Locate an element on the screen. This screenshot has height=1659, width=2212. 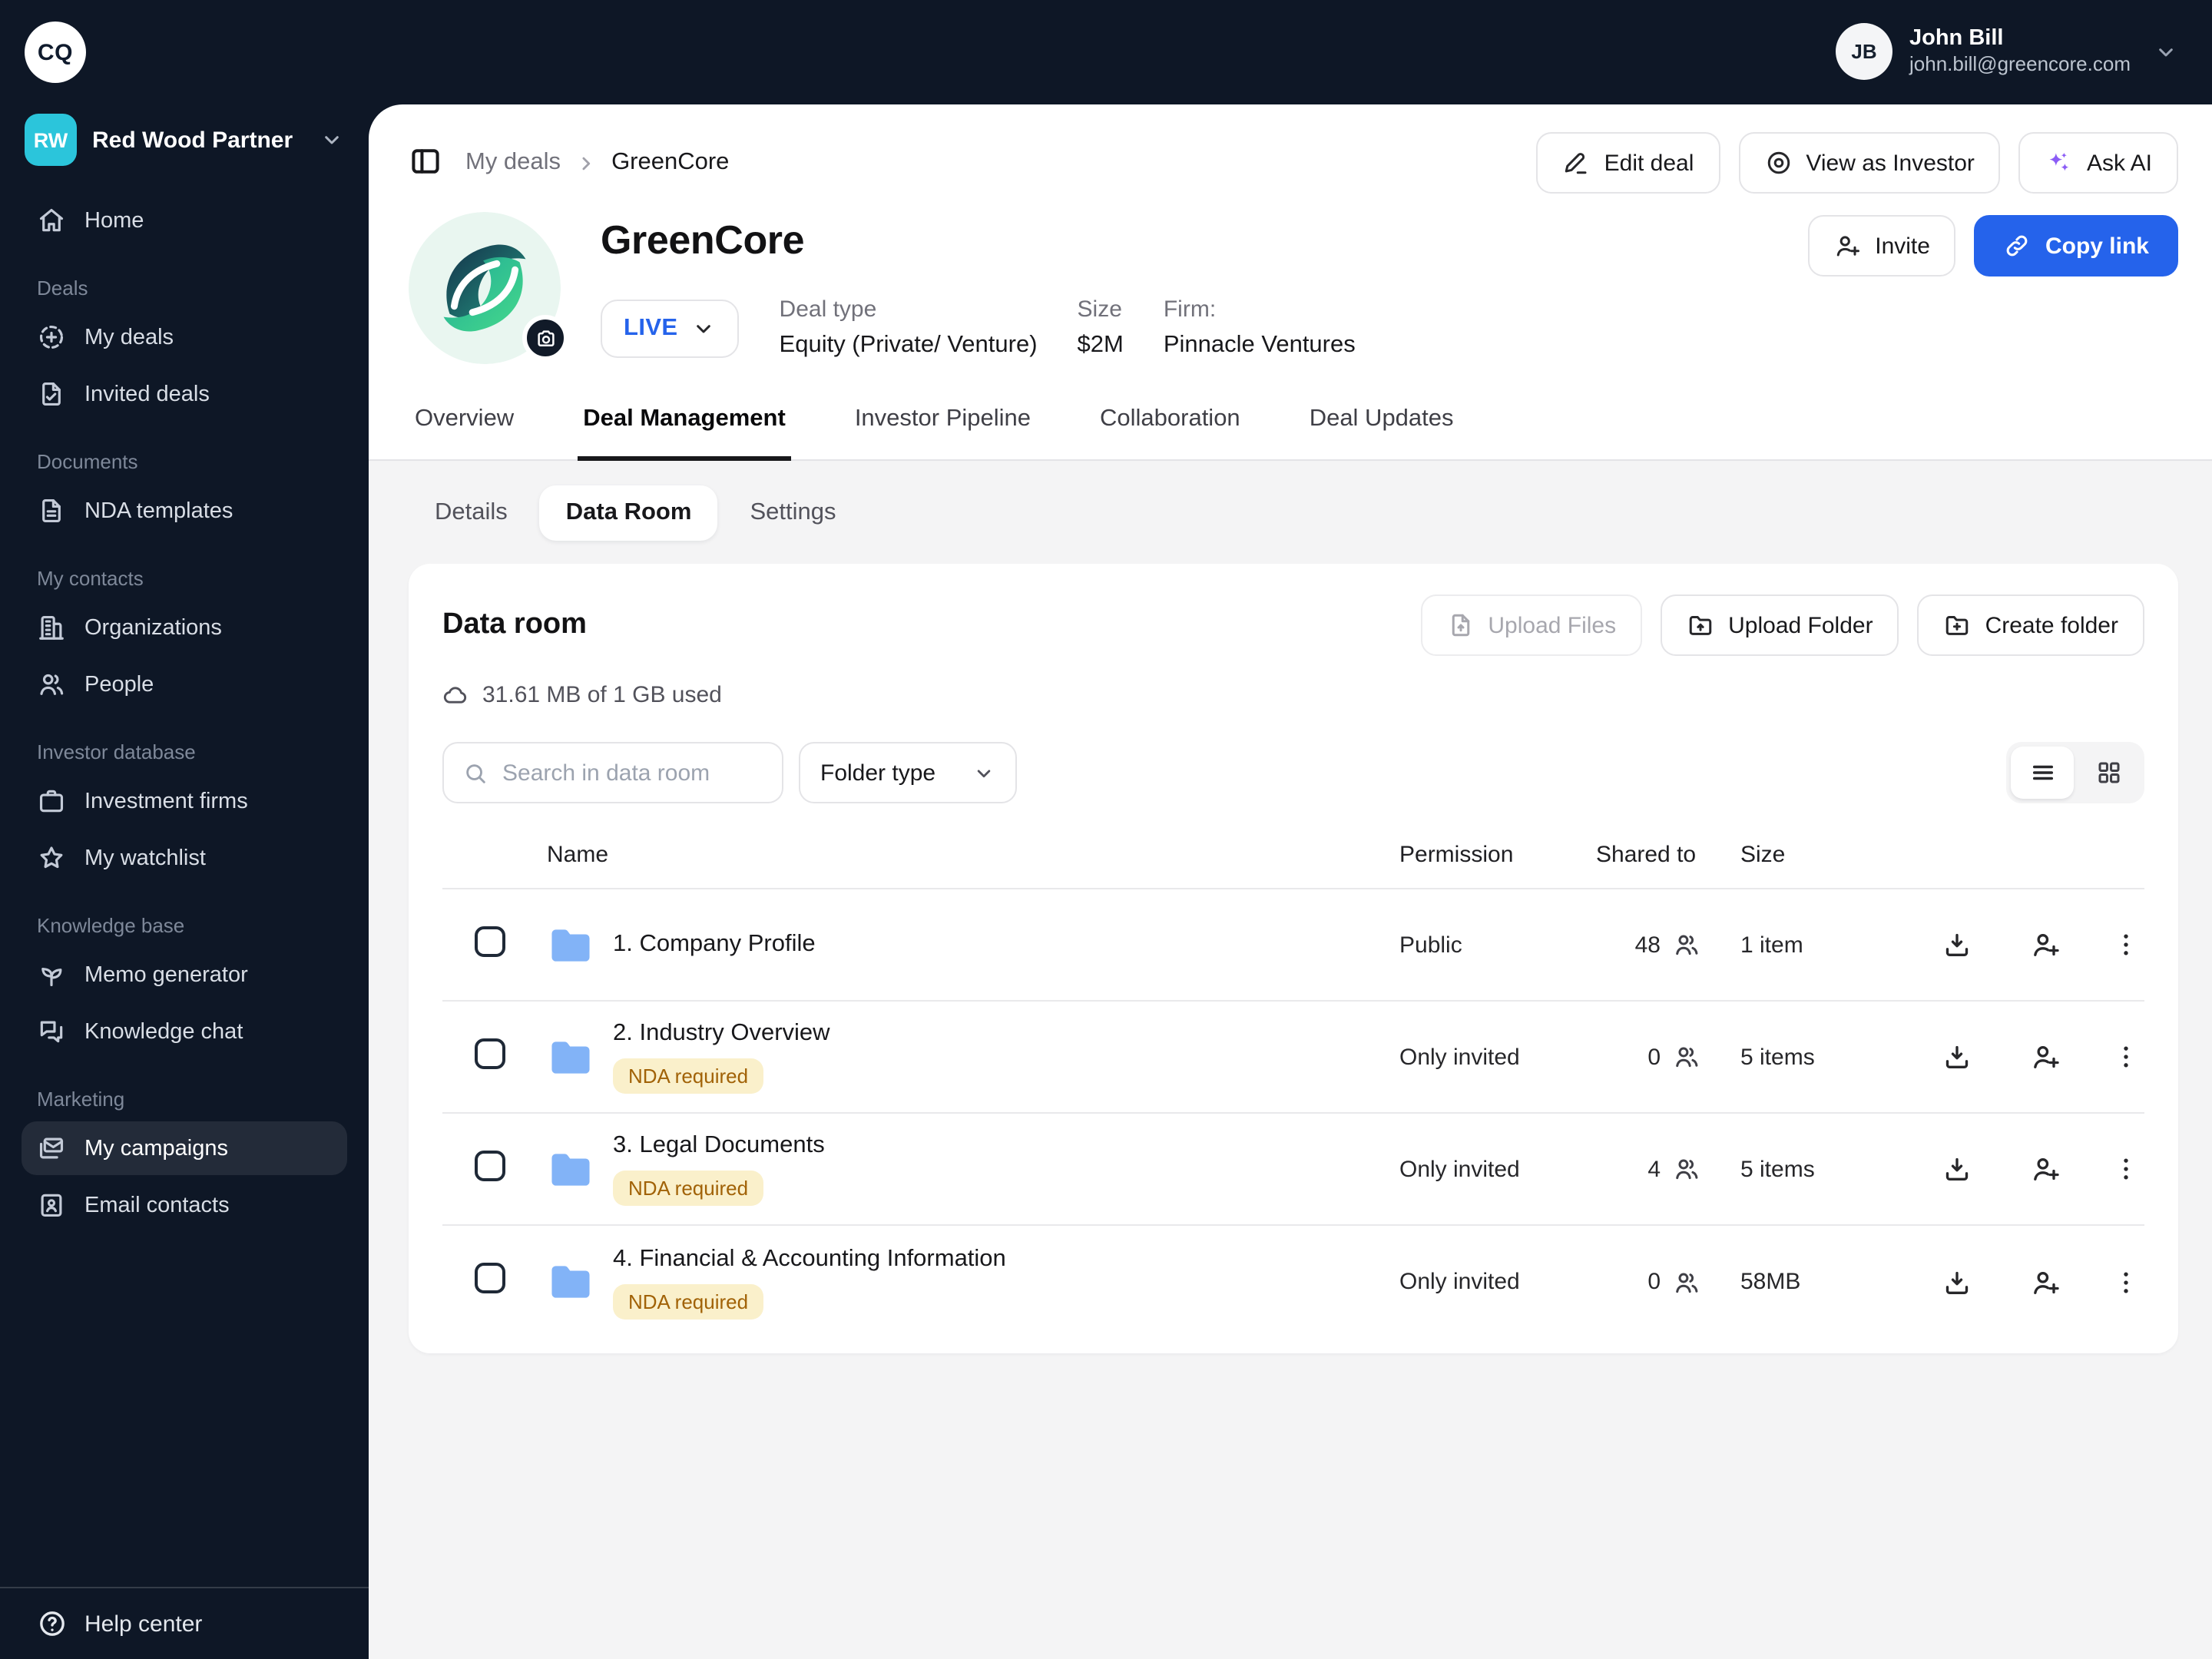
sidebar-section-label: Marketing is located at coordinates (81, 1099).